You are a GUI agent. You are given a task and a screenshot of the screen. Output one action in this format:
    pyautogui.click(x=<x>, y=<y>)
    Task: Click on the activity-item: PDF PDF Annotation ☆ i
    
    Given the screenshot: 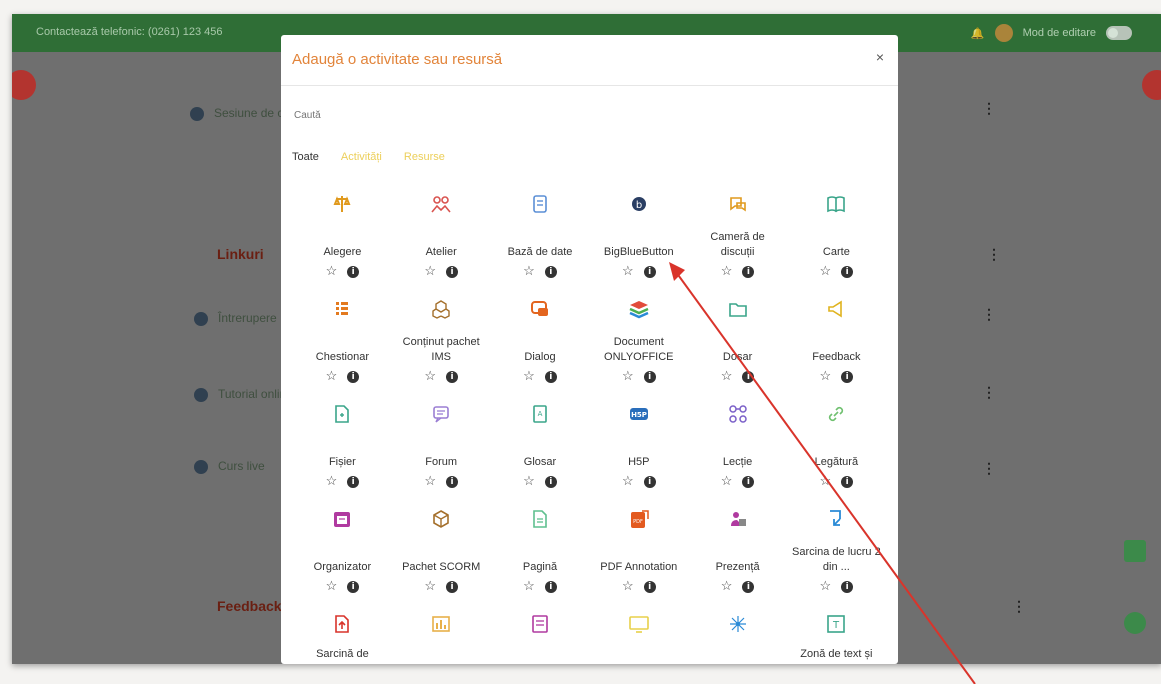 What is the action you would take?
    pyautogui.click(x=638, y=554)
    